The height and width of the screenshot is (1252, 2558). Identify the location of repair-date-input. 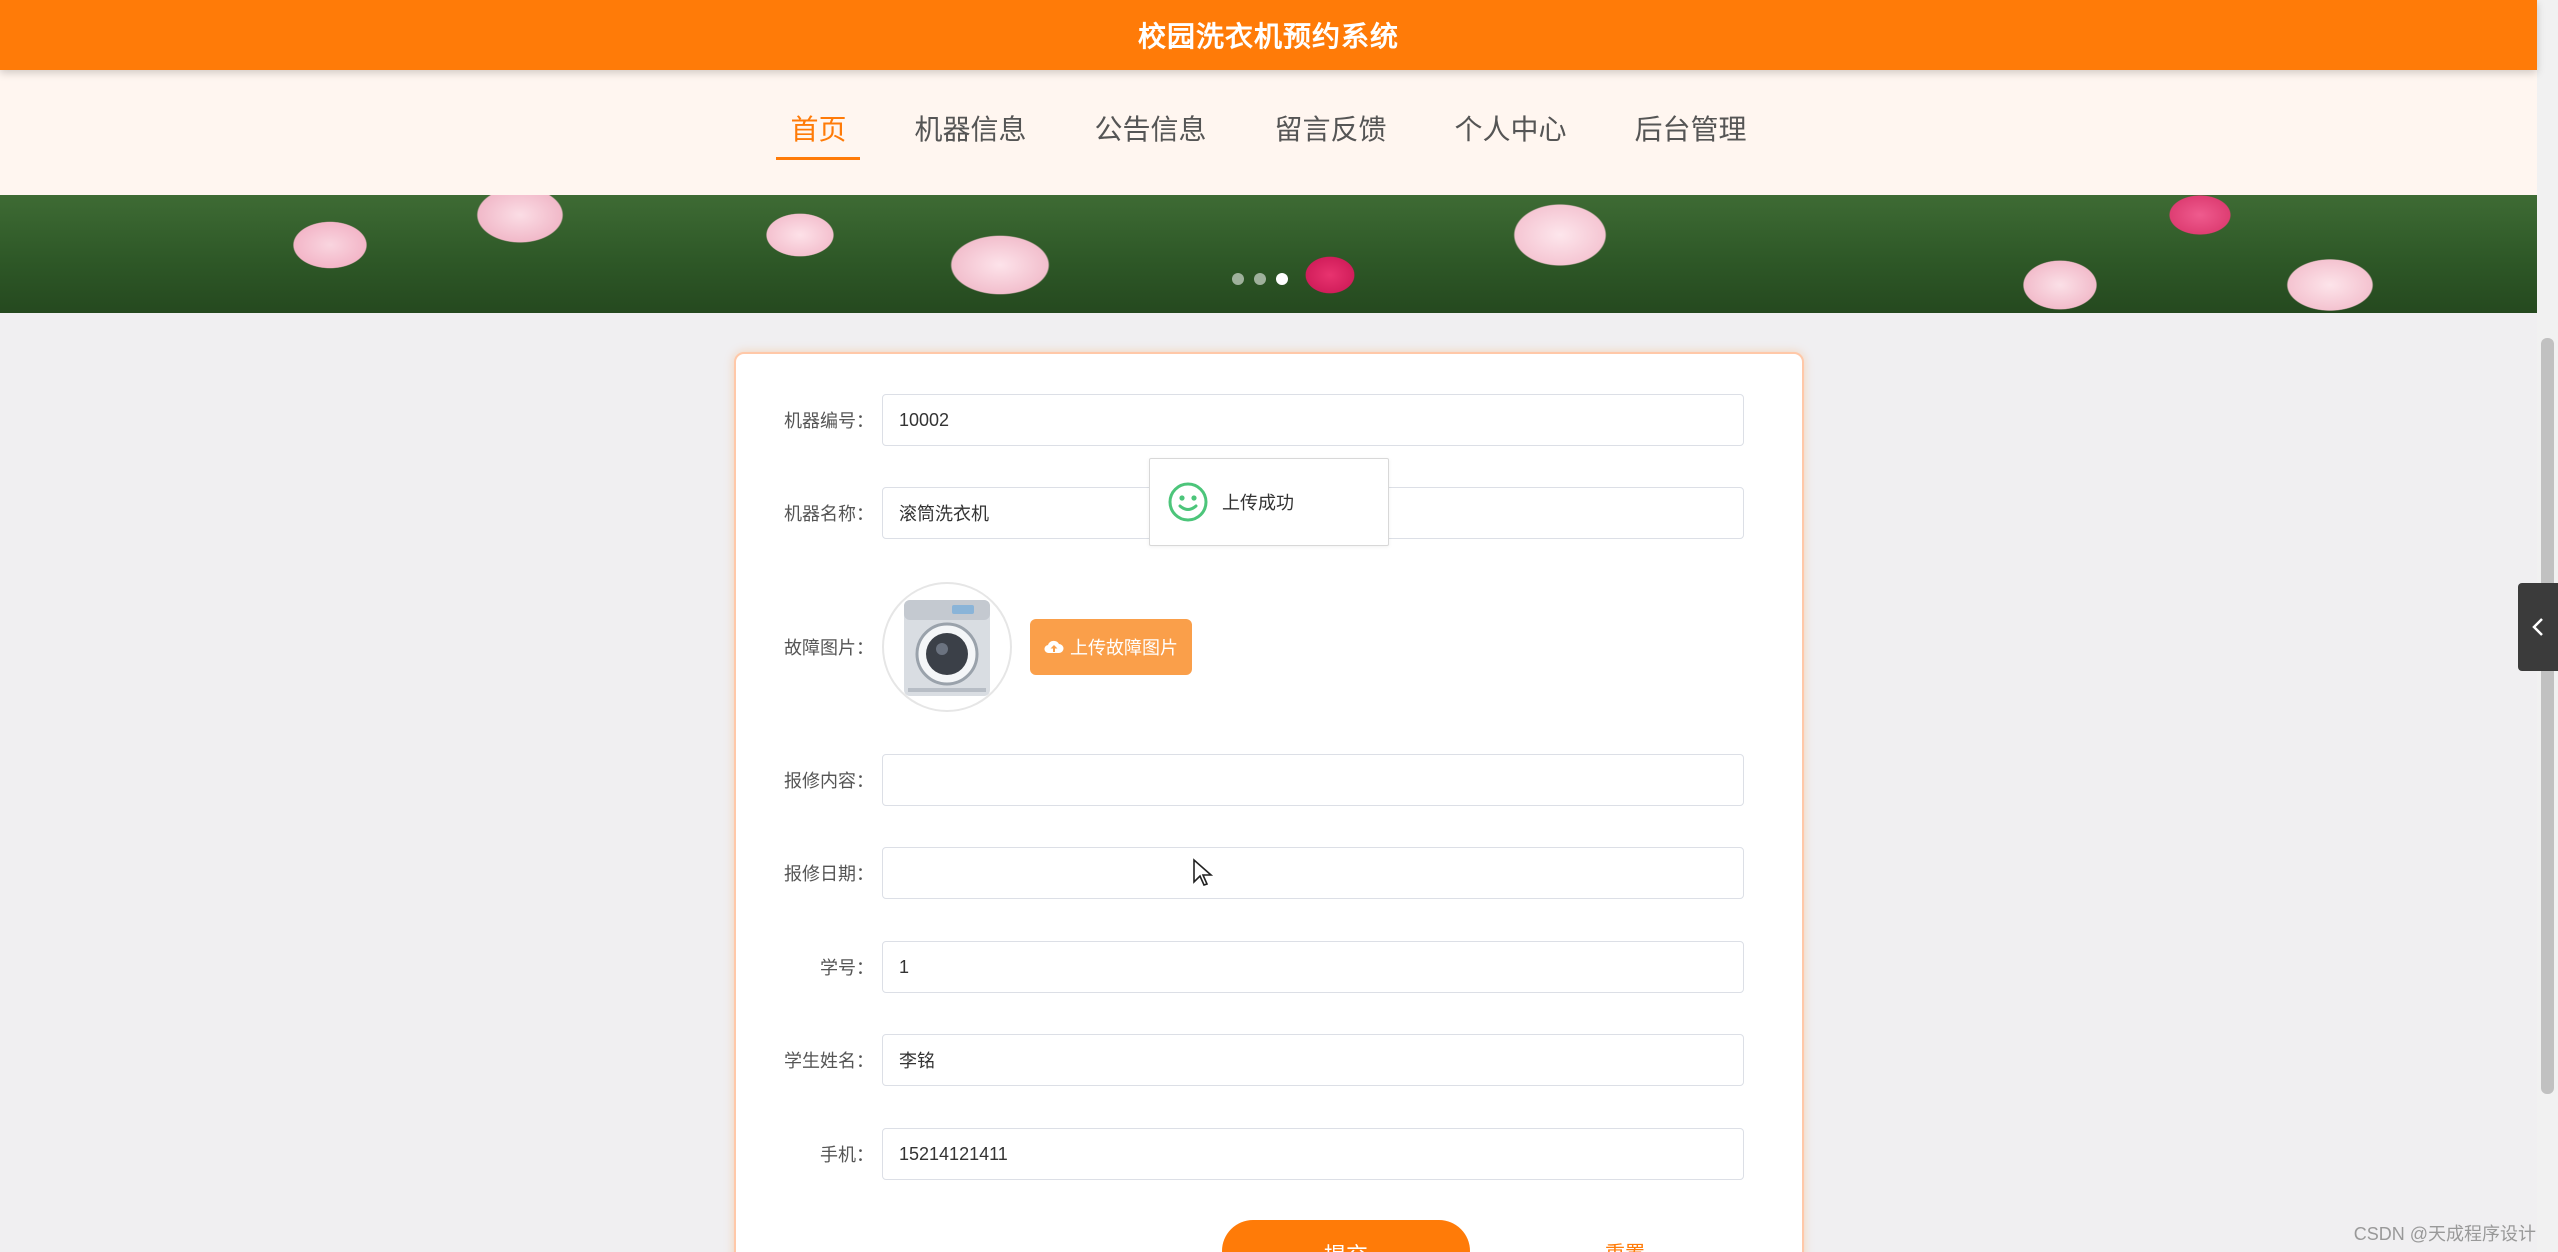
(1313, 873).